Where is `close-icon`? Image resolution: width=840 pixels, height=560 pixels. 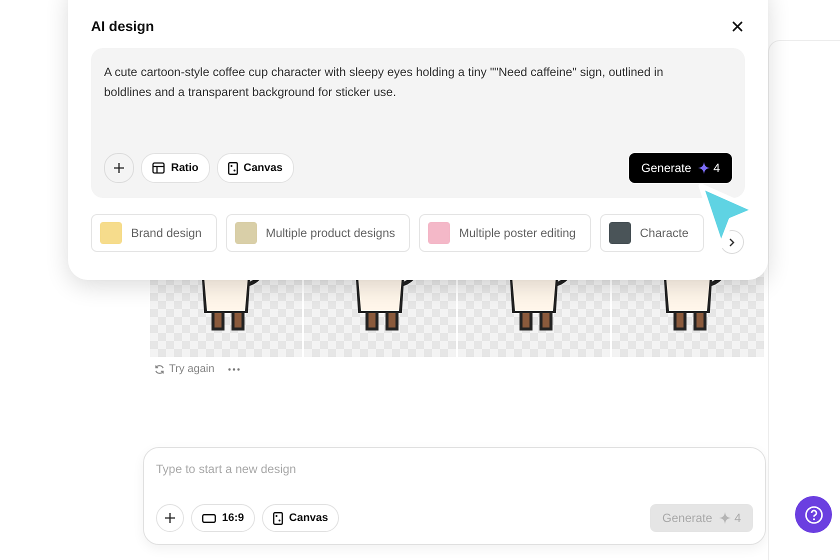 close-icon is located at coordinates (737, 26).